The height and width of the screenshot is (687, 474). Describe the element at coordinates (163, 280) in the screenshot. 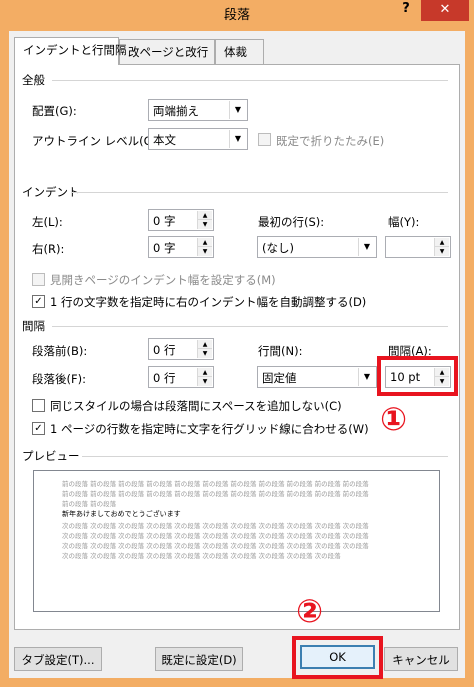

I see `mirror-indents-label: 見開きページのインデント幅を設定する(M)` at that location.